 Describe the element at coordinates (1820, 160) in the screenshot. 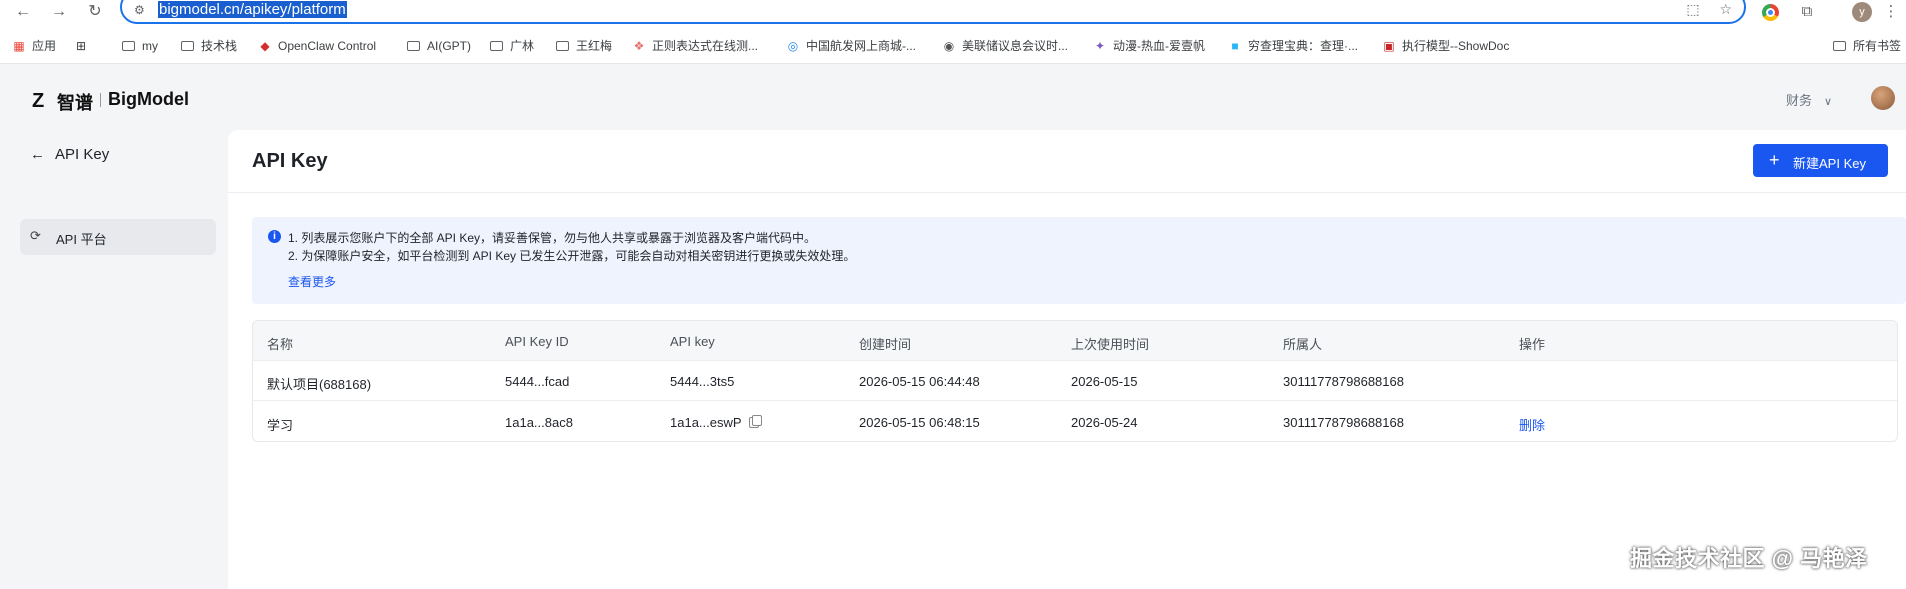

I see `new-api-key-button: + 新建API Key` at that location.